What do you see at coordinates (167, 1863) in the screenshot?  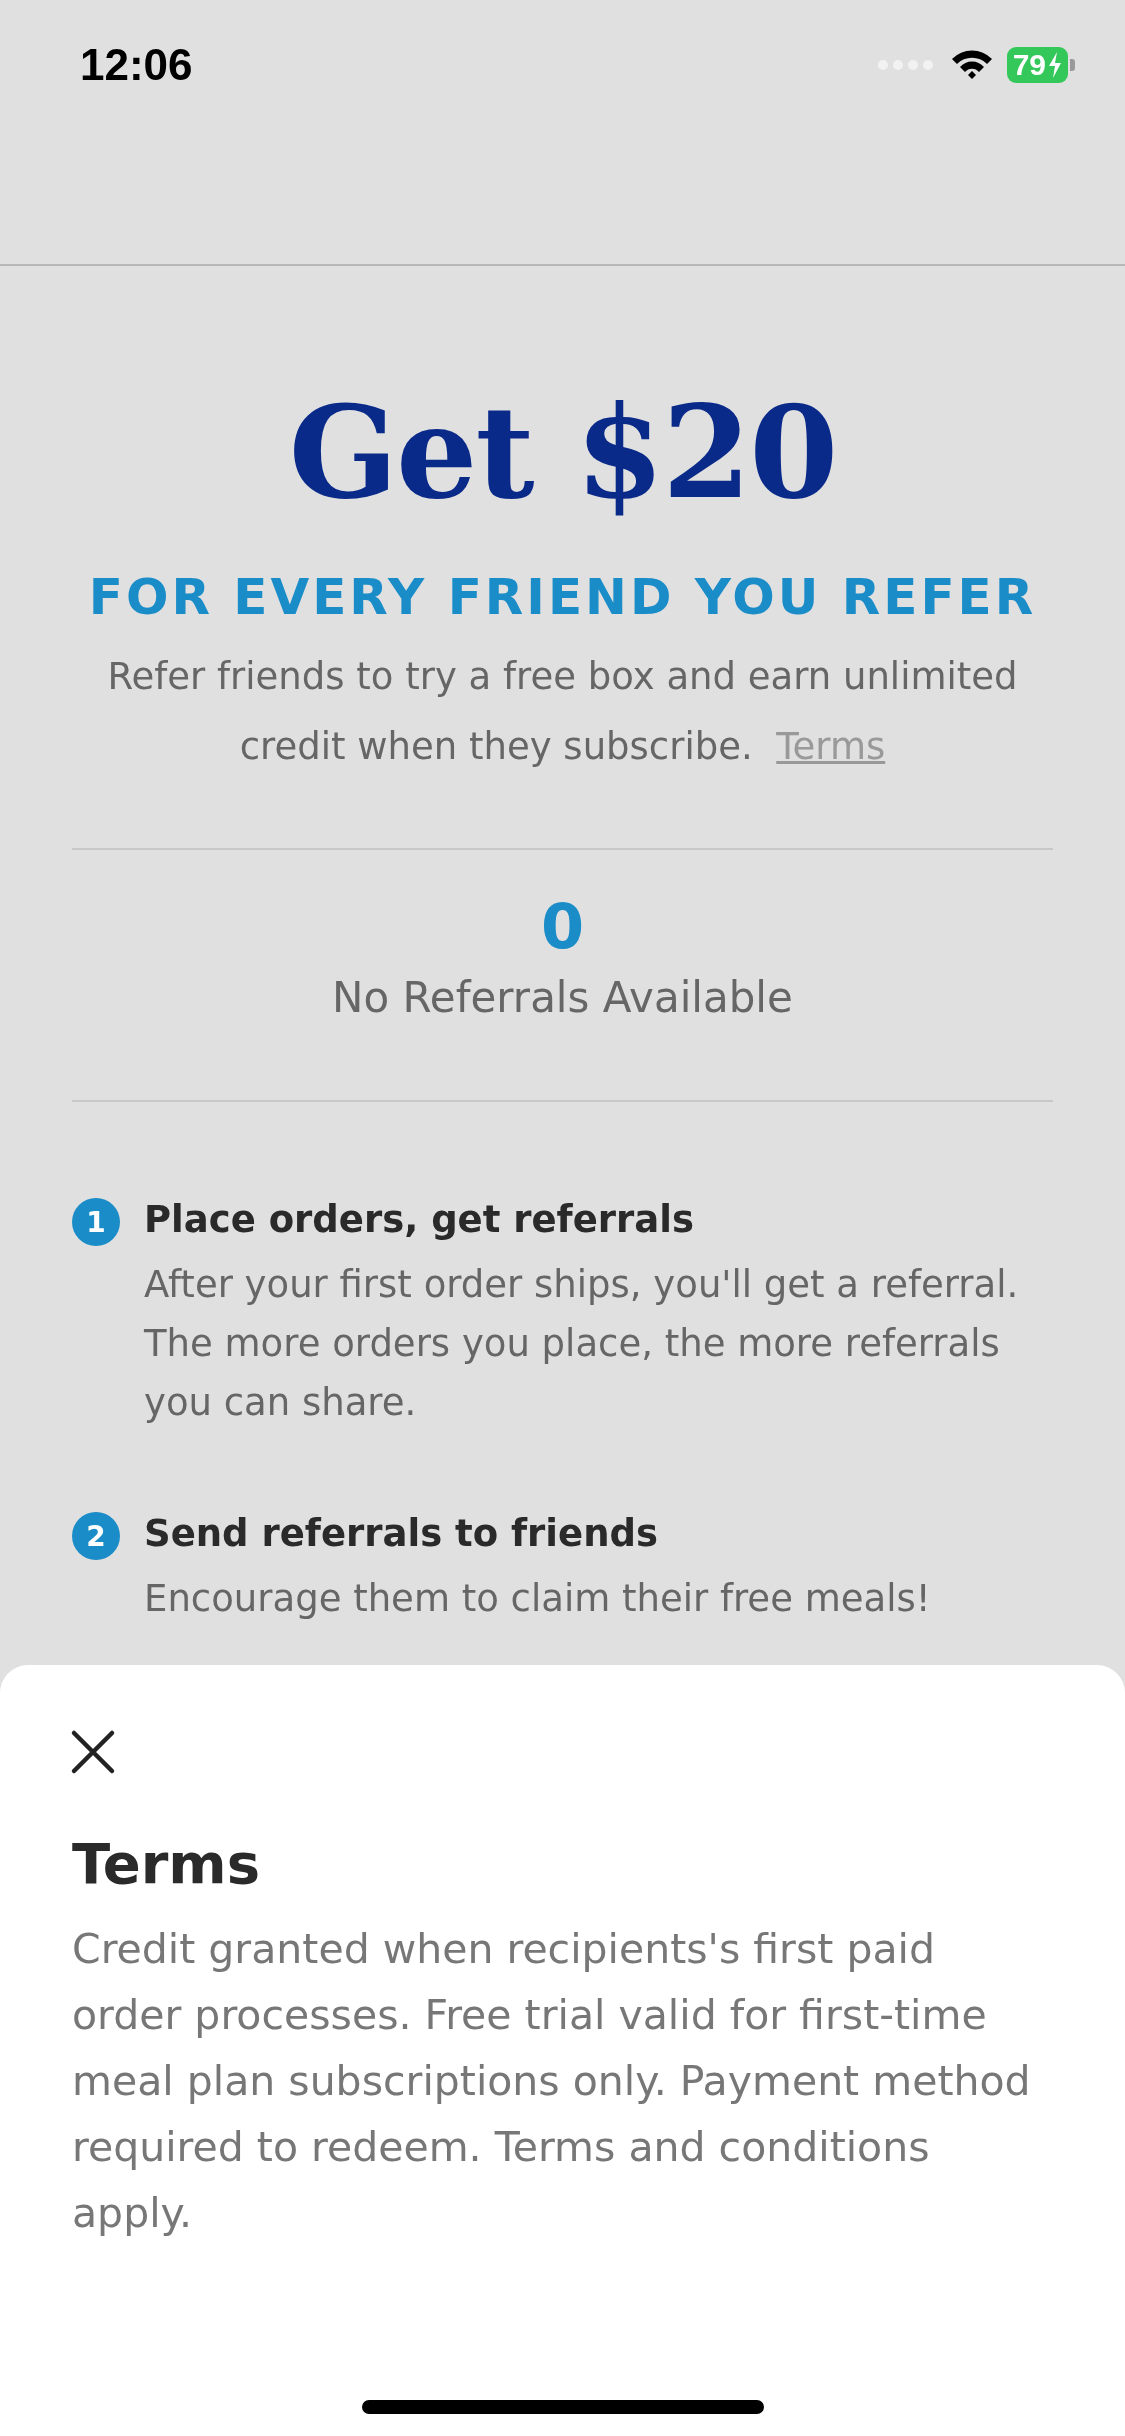 I see `sheet-title: Terms` at bounding box center [167, 1863].